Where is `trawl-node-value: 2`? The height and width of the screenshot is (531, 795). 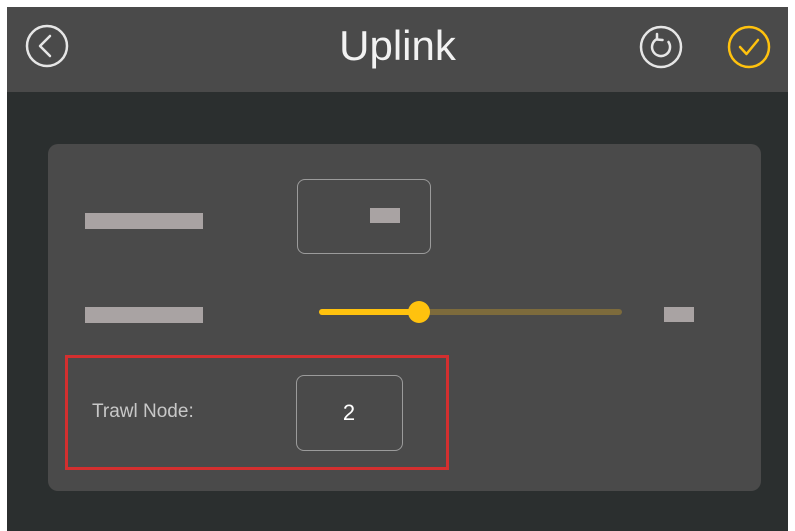
trawl-node-value: 2 is located at coordinates (349, 412).